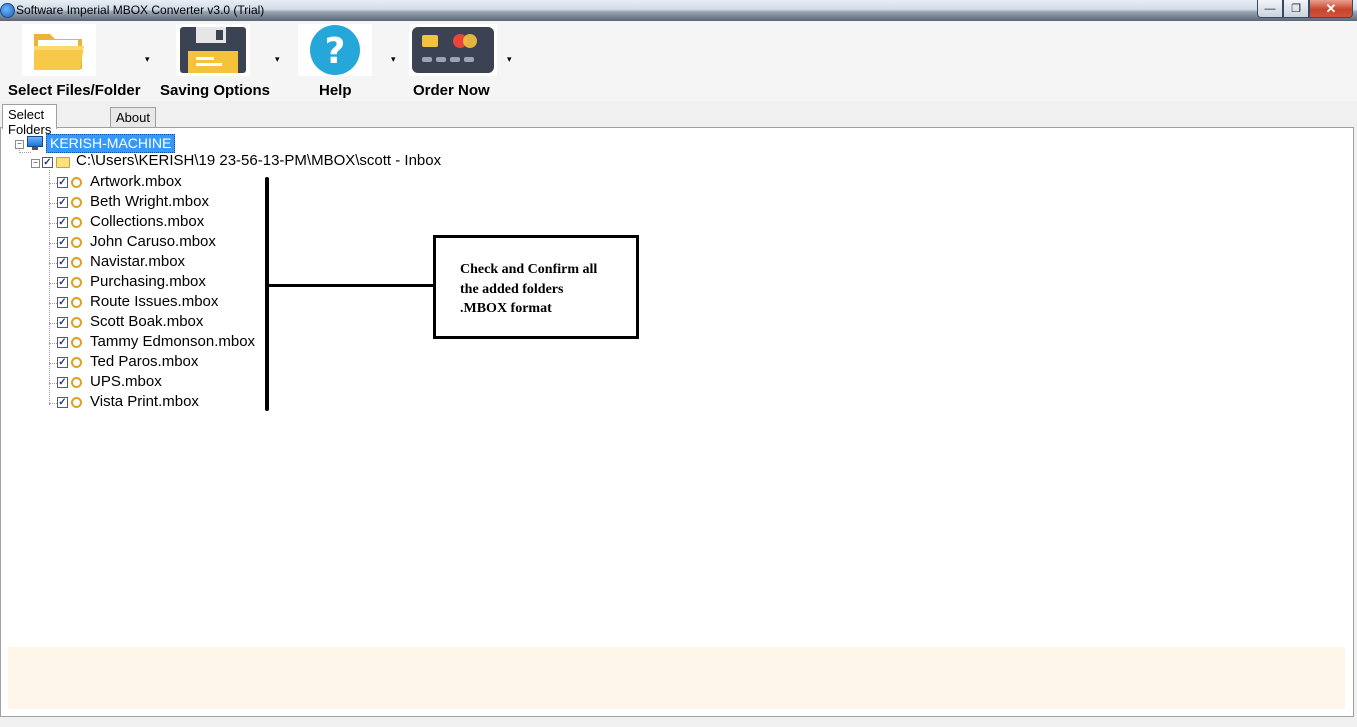 This screenshot has height=727, width=1357. I want to click on status-area, so click(676, 678).